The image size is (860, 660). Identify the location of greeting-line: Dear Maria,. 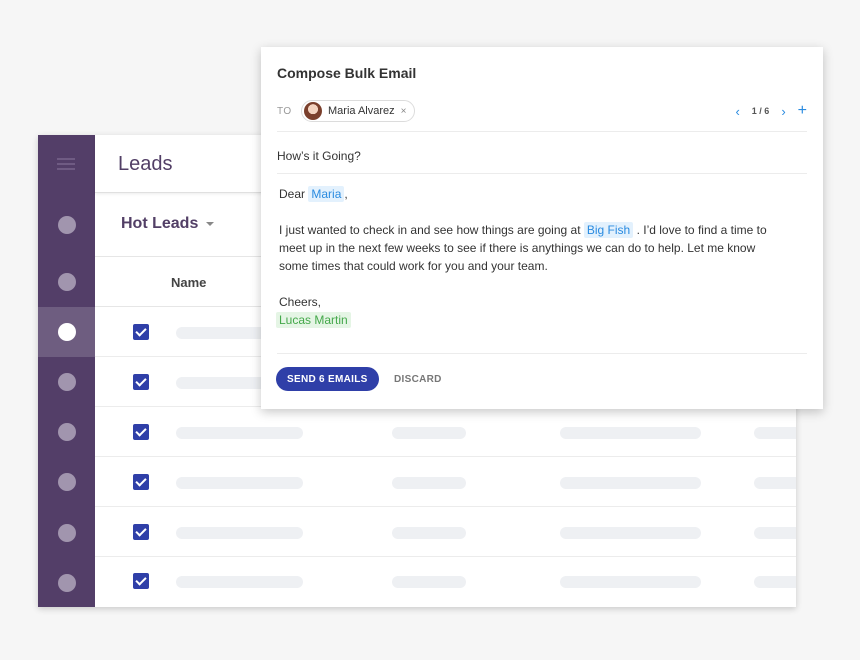
(529, 194).